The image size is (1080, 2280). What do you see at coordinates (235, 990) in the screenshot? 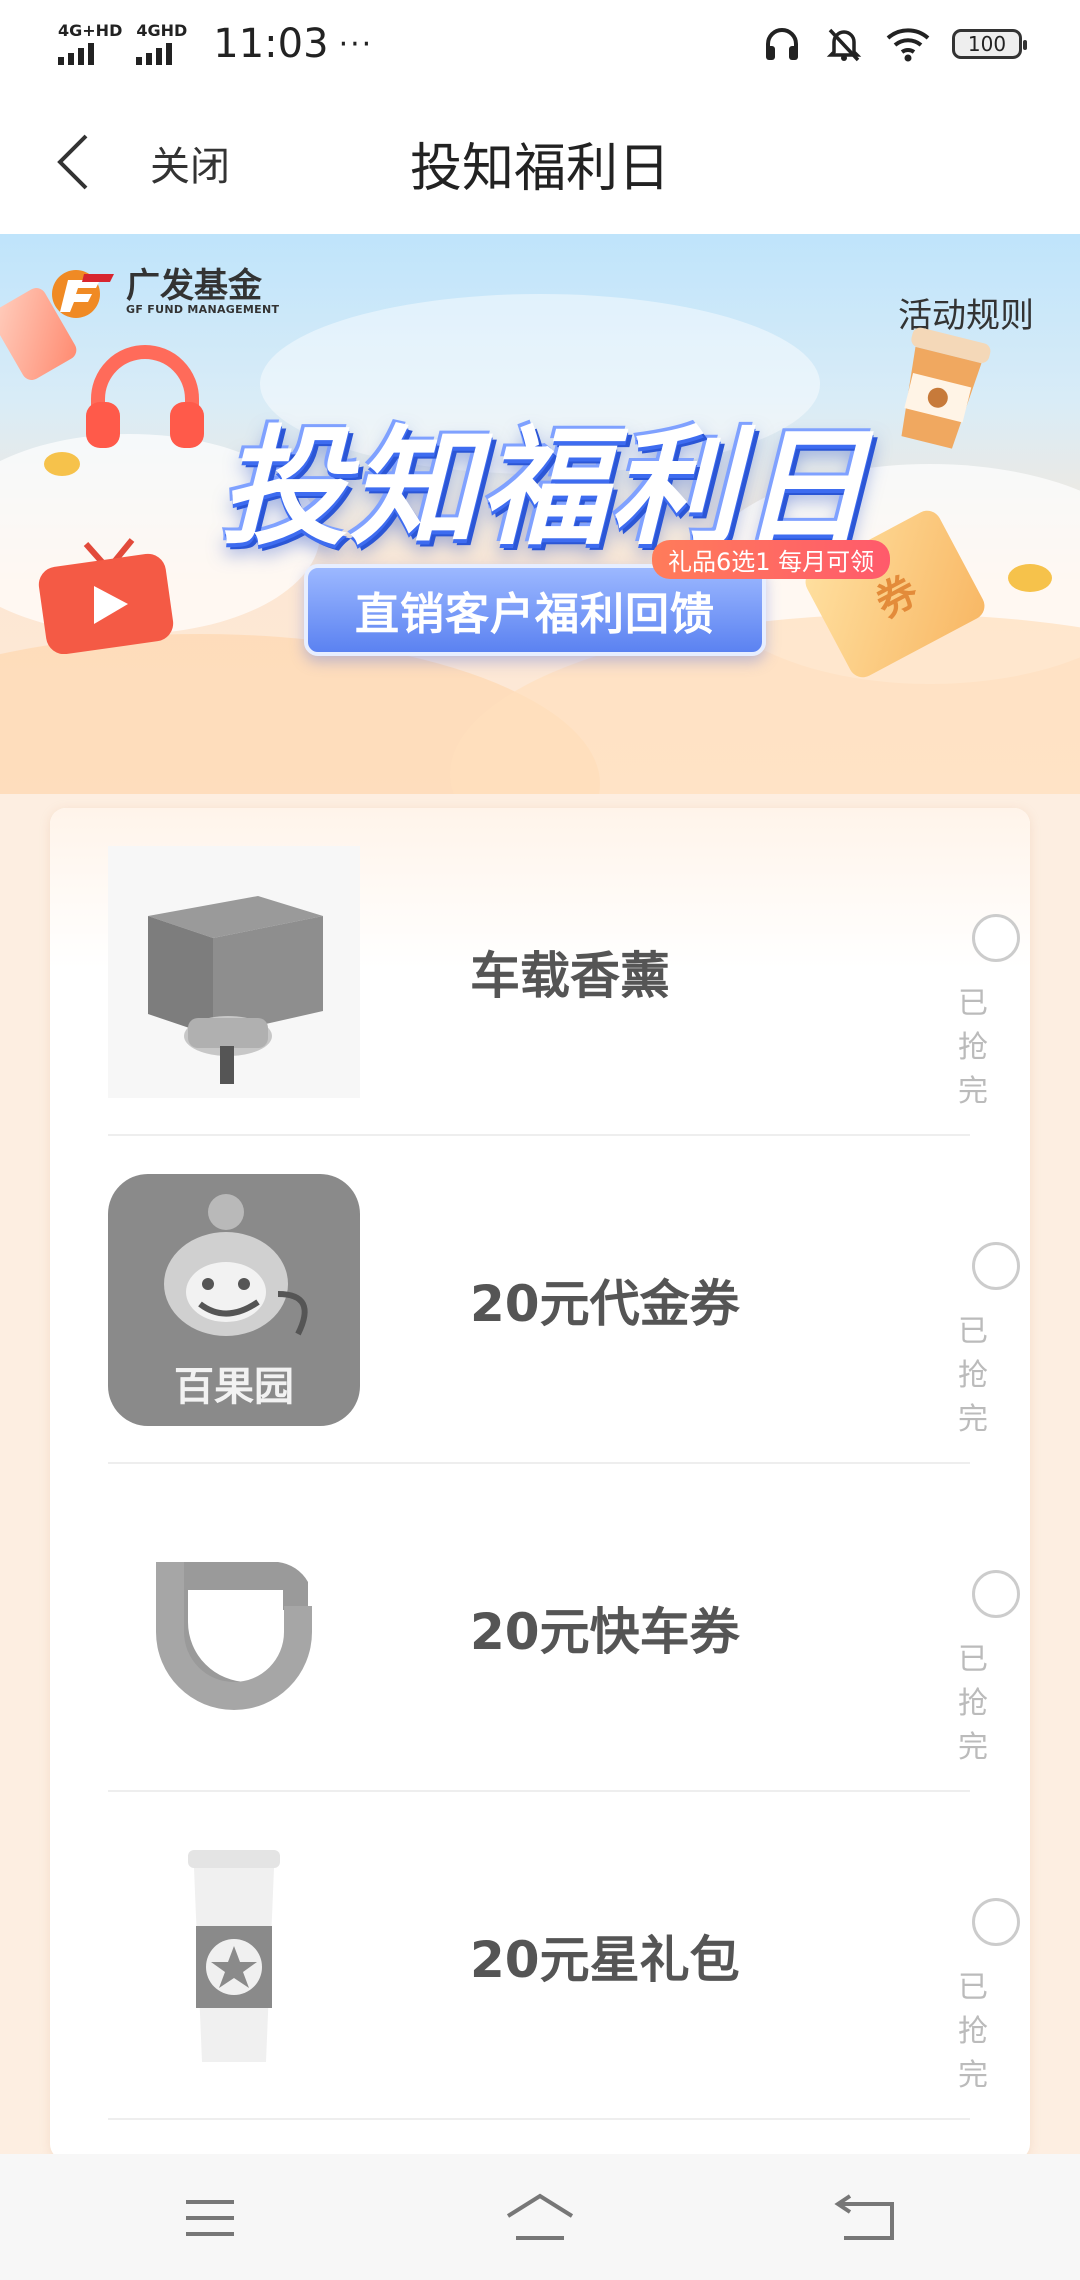
I see `gift-box-icon` at bounding box center [235, 990].